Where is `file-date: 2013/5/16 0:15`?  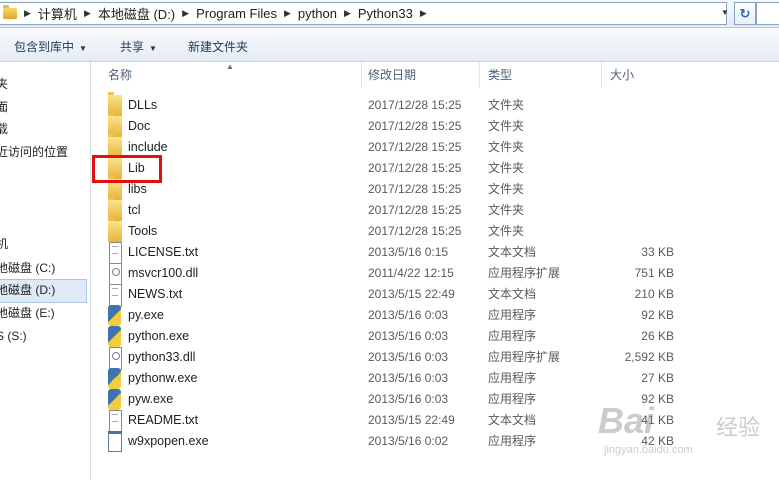 file-date: 2013/5/16 0:15 is located at coordinates (408, 252).